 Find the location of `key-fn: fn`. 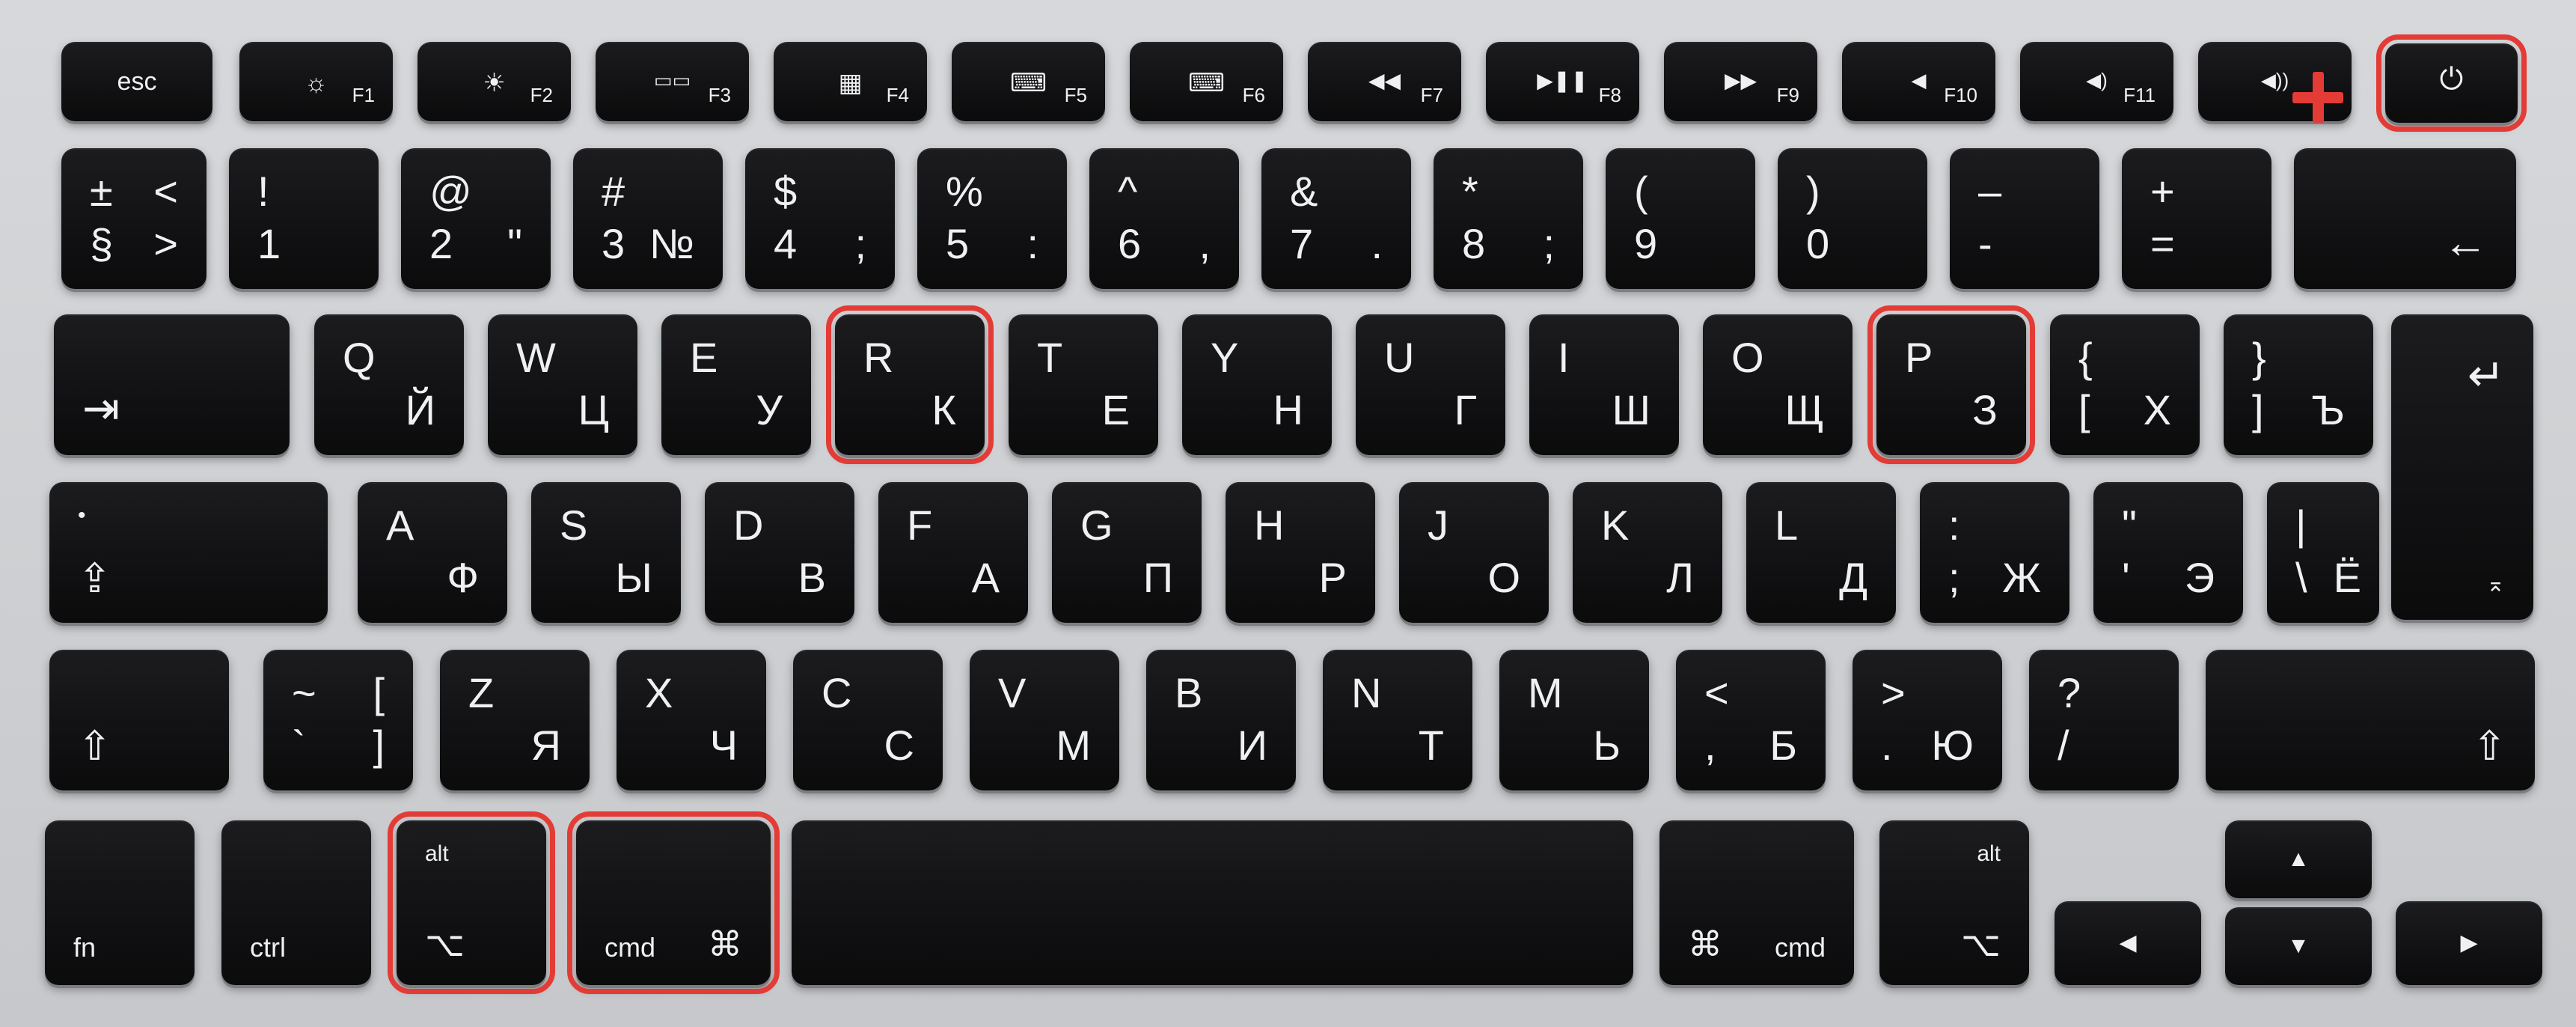

key-fn: fn is located at coordinates (120, 902).